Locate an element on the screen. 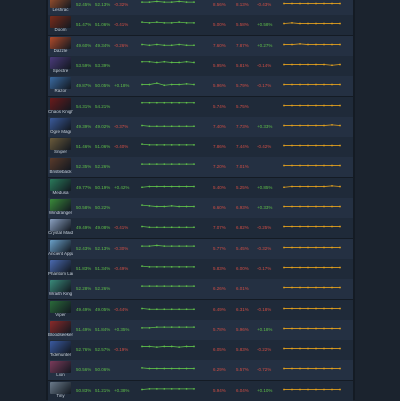  hero-name: Spectre is located at coordinates (60, 70).